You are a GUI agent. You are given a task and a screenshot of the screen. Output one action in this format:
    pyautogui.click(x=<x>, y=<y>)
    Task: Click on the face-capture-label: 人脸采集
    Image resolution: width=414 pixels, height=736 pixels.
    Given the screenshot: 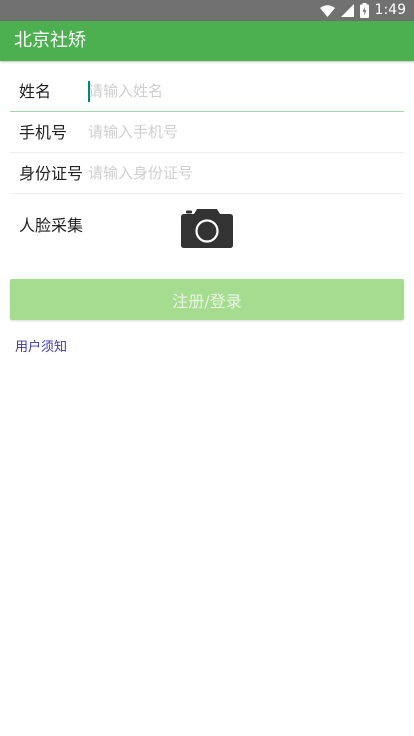 What is the action you would take?
    pyautogui.click(x=51, y=225)
    